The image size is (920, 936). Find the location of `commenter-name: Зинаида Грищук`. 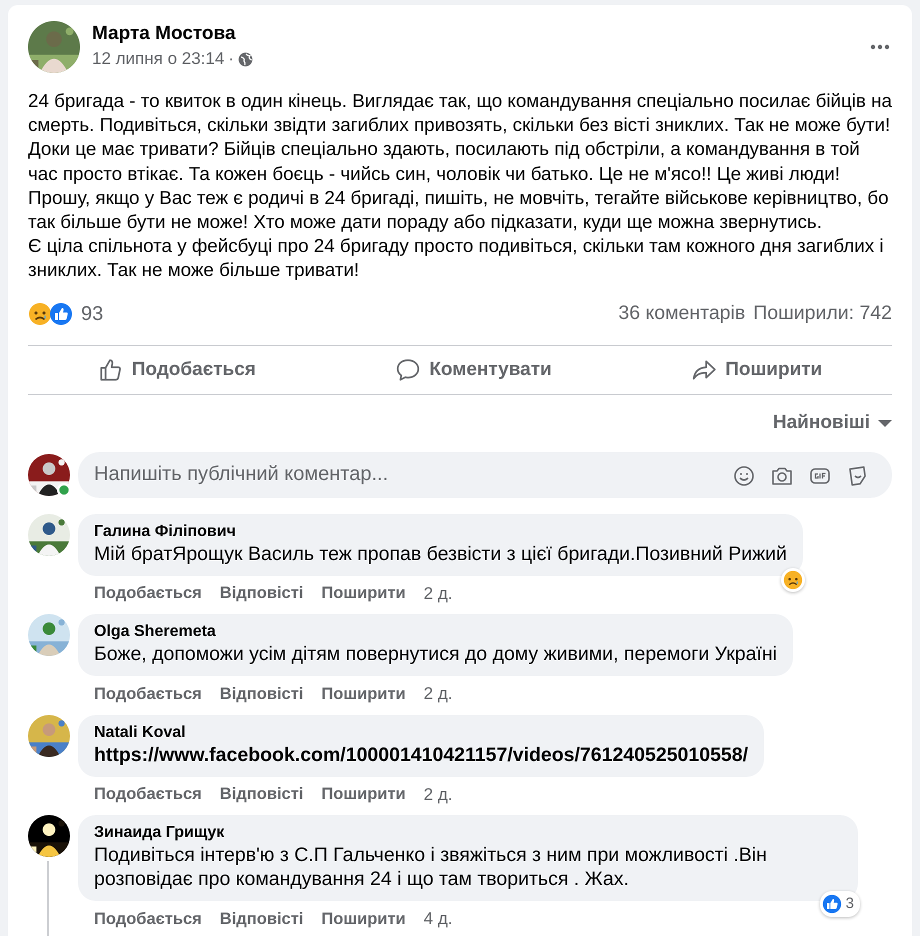

commenter-name: Зинаида Грищук is located at coordinates (468, 833).